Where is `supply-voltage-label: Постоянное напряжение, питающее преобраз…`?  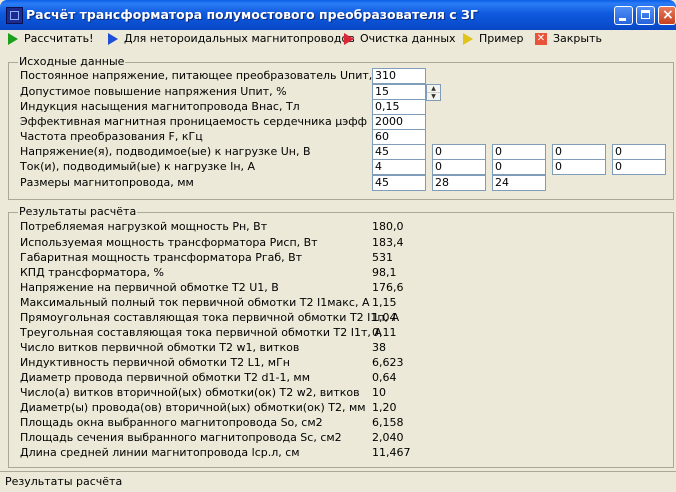
supply-voltage-label: Постоянное напряжение, питающее преобраз… is located at coordinates (202, 75).